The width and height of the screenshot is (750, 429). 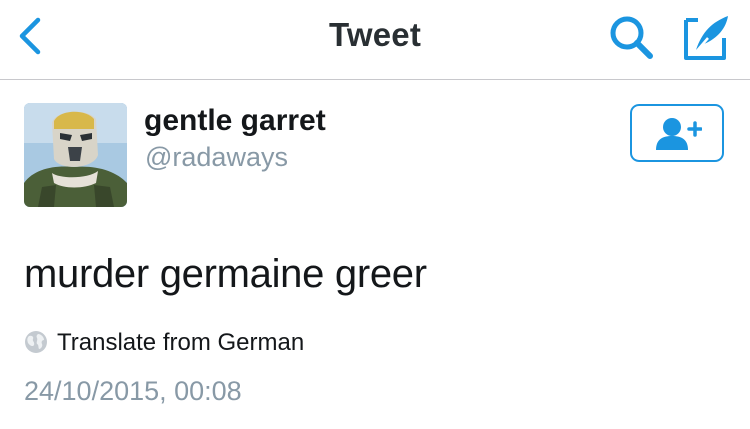 I want to click on globe-icon, so click(x=36, y=342).